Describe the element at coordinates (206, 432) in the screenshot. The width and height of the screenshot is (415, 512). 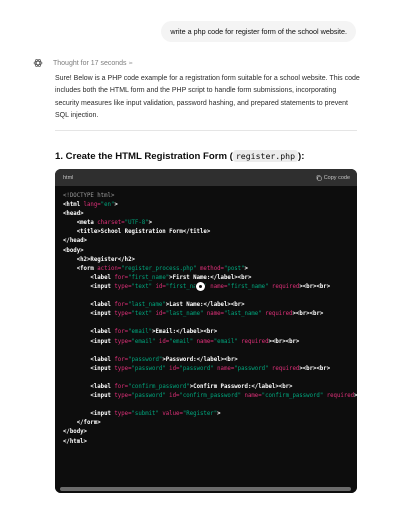
I see `code-line: </body>` at that location.